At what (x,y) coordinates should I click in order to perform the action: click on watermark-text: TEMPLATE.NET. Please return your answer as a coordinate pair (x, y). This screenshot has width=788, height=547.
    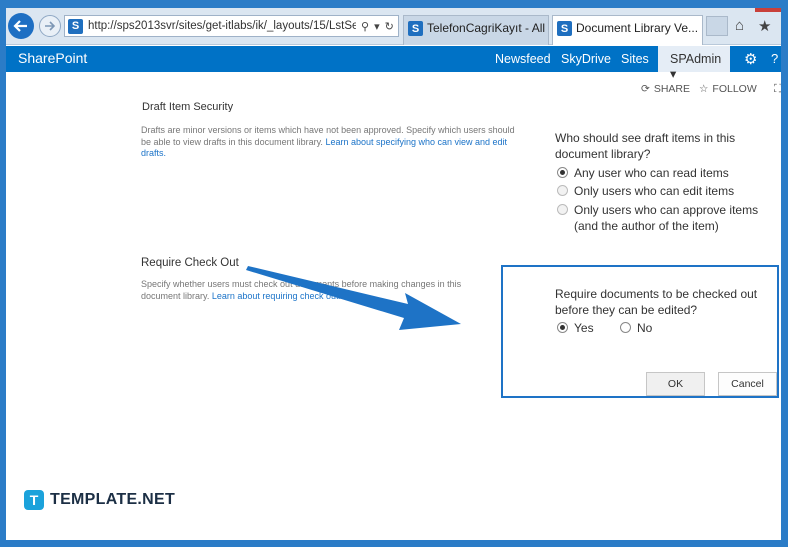
    Looking at the image, I should click on (113, 499).